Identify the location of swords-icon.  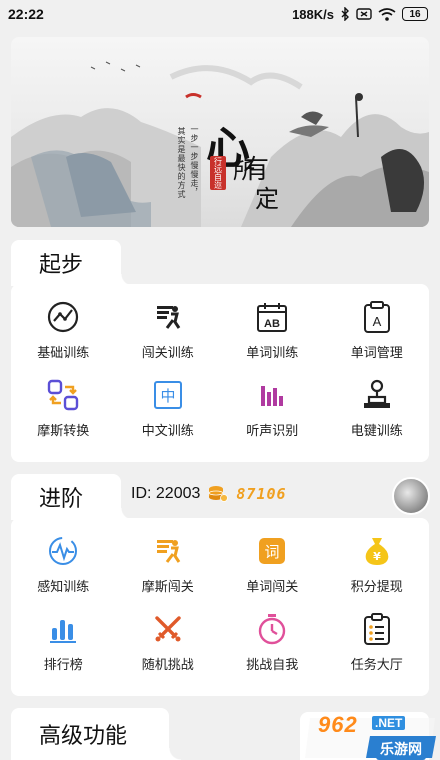
(168, 629).